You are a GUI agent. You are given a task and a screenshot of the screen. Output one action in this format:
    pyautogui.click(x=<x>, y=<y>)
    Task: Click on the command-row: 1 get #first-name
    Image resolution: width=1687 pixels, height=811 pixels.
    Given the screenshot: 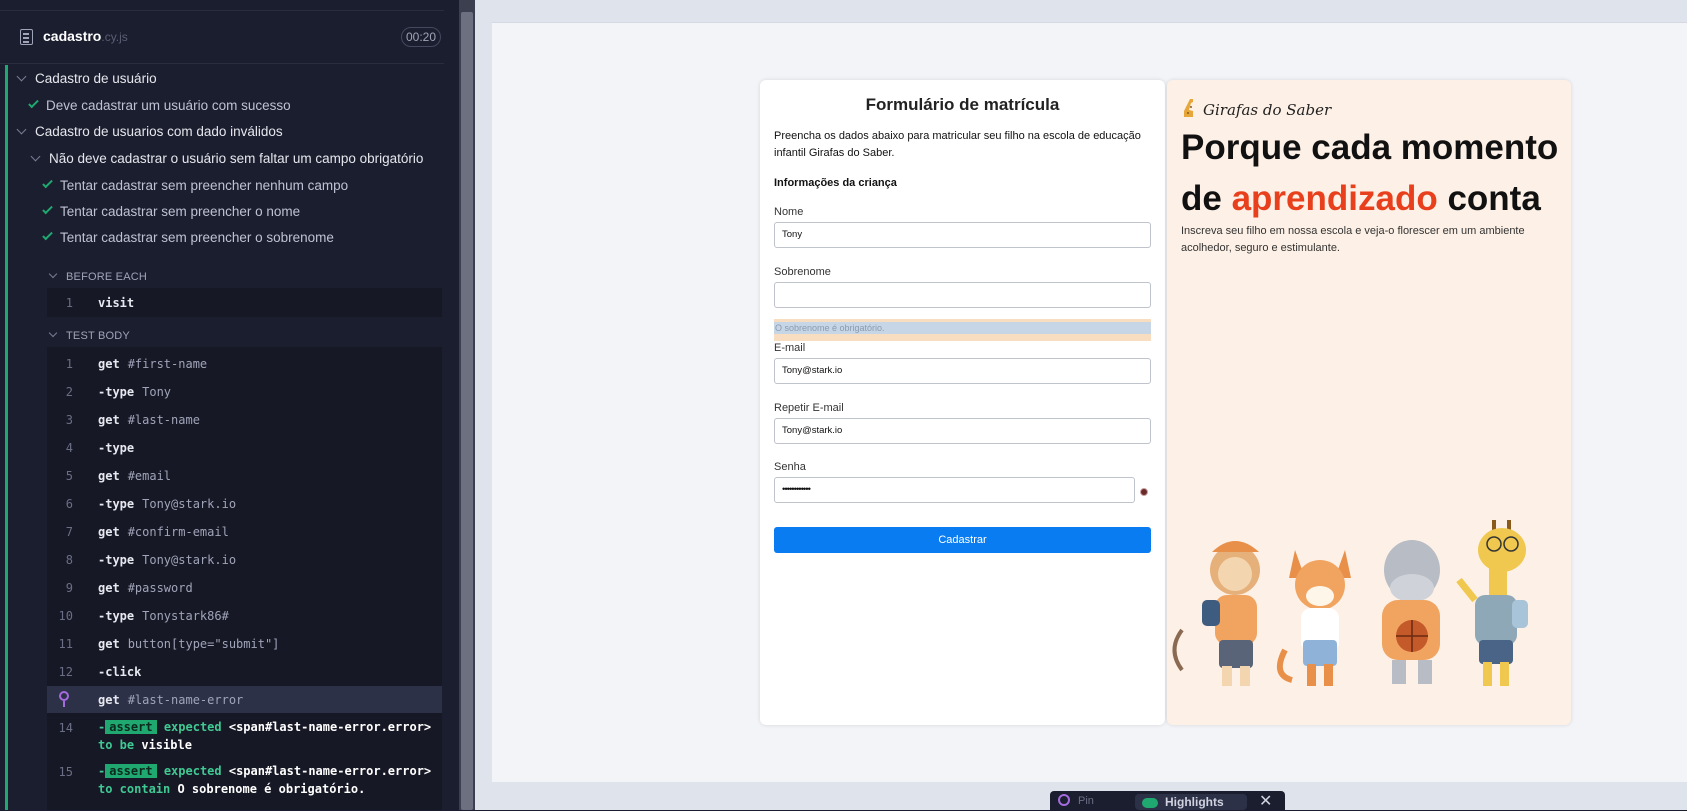 What is the action you would take?
    pyautogui.click(x=244, y=363)
    